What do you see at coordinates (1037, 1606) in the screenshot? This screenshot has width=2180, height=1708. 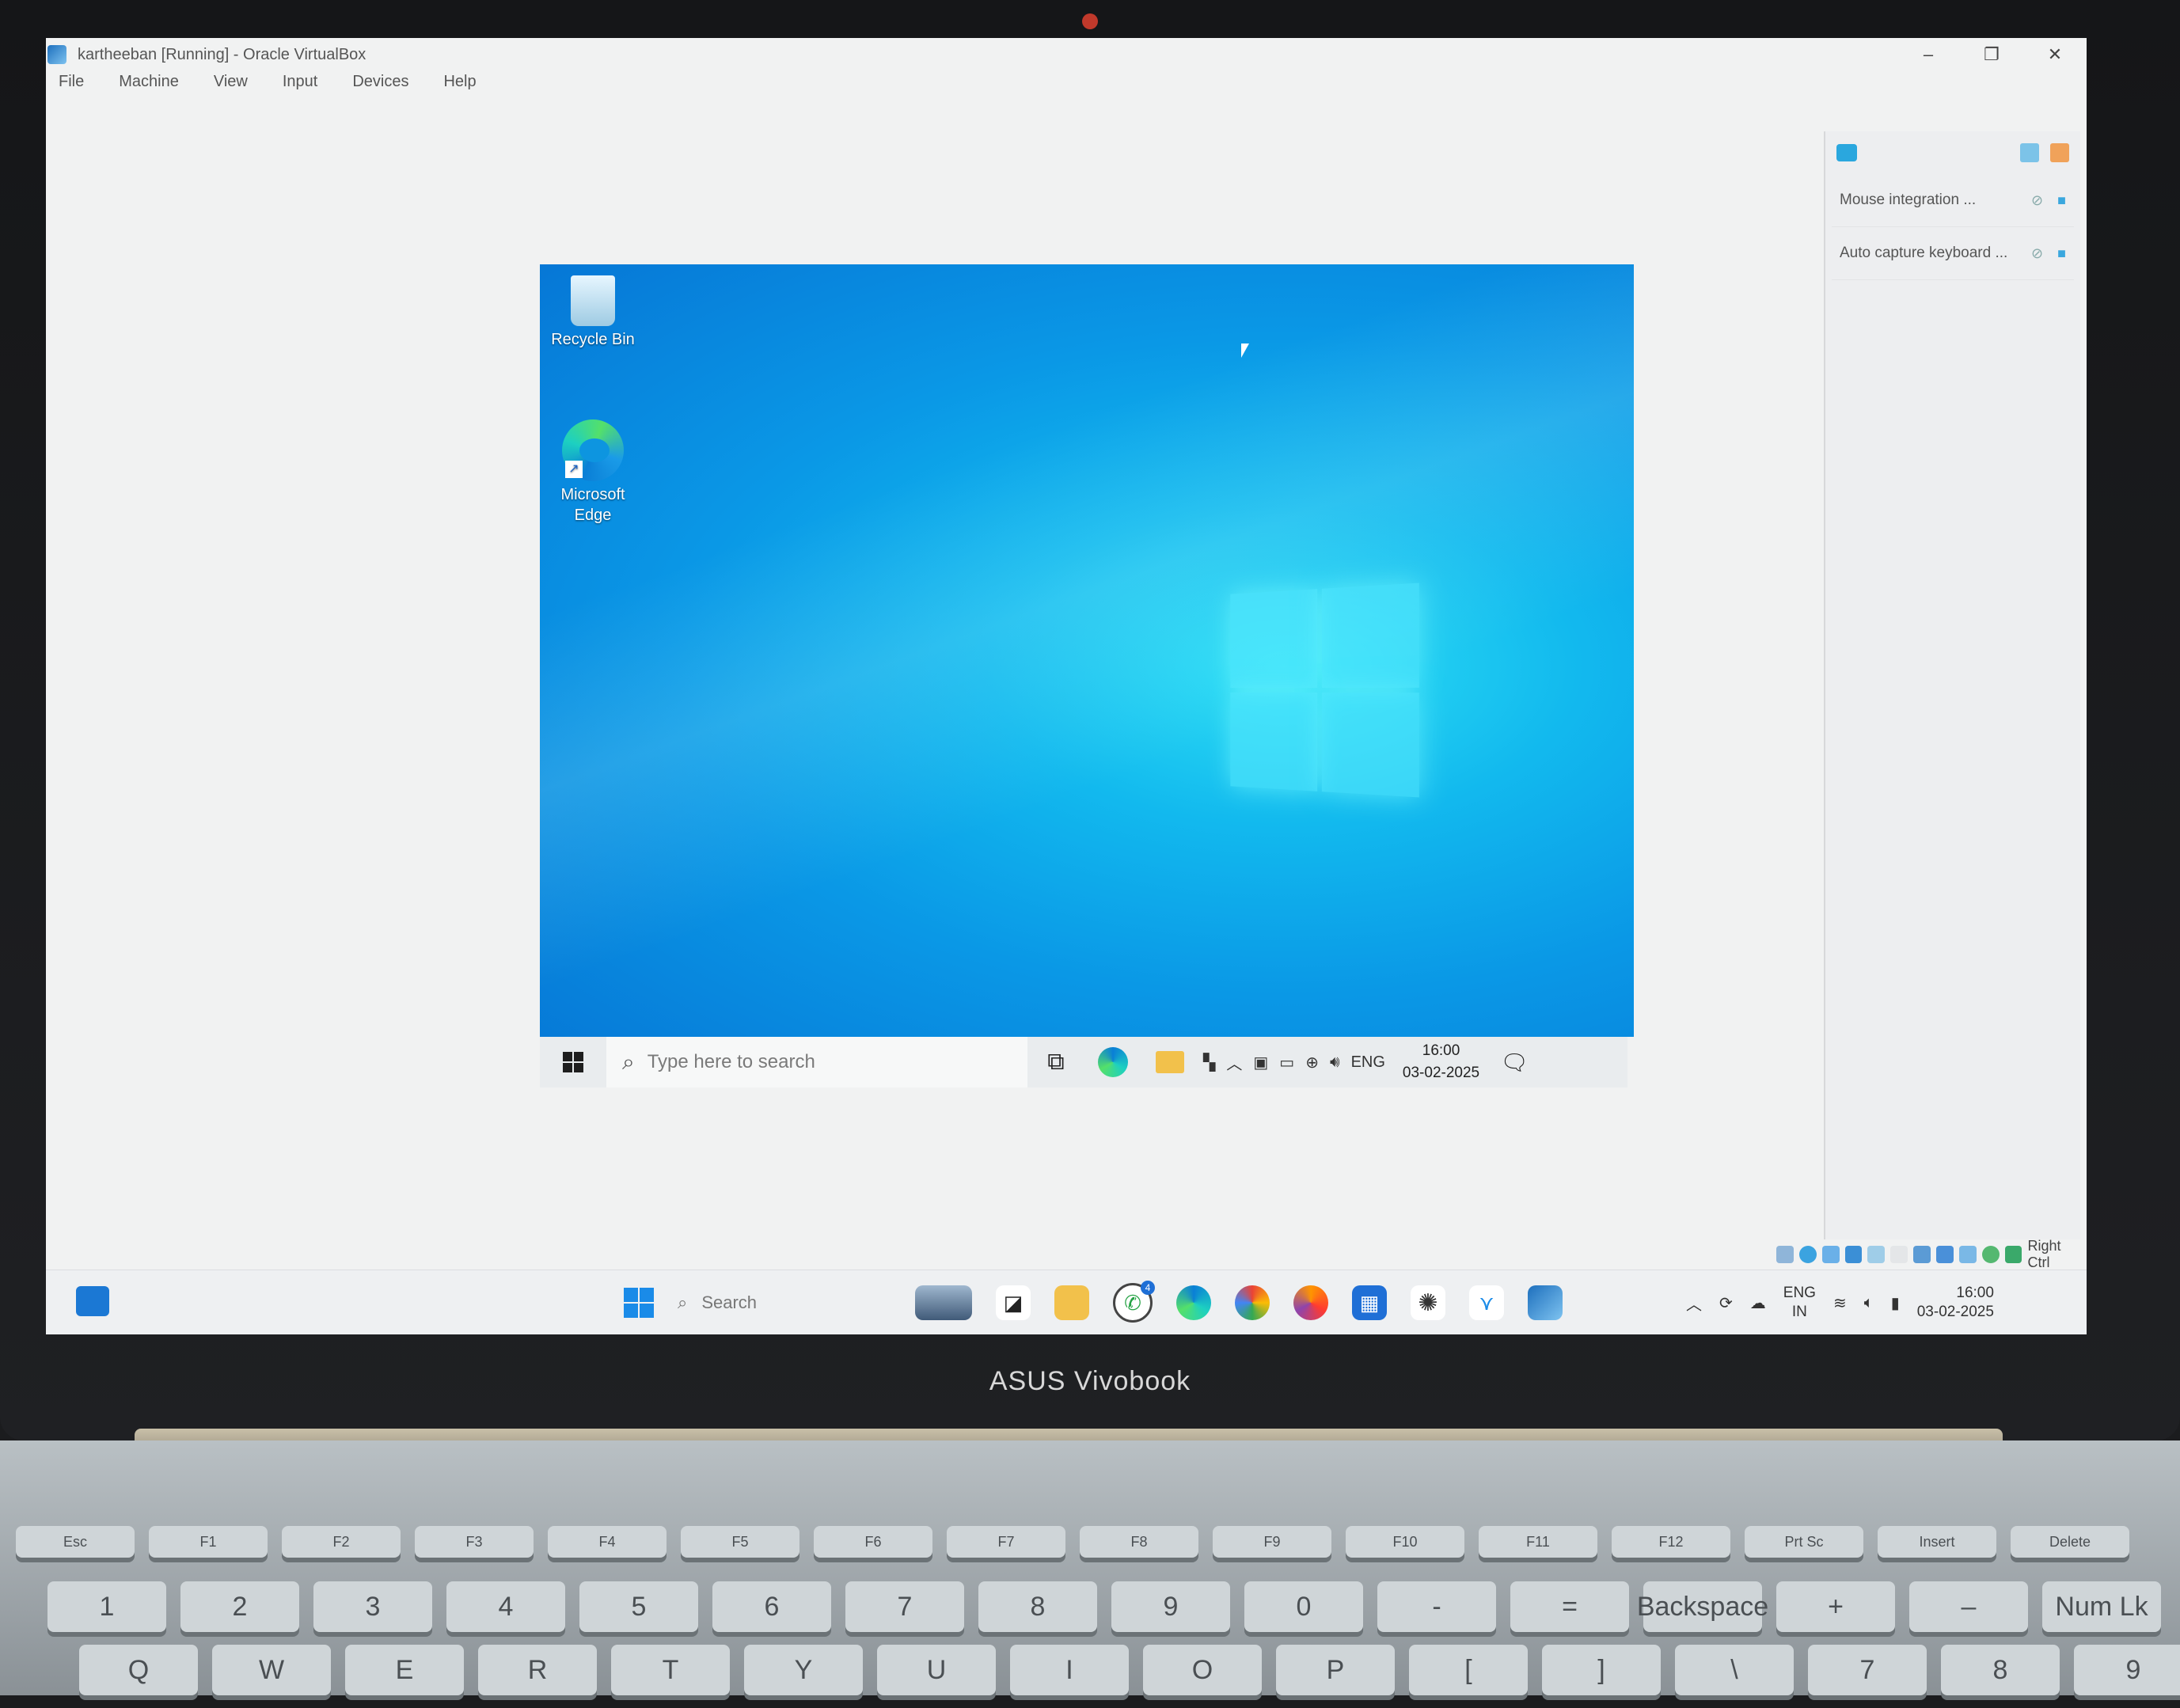 I see `key: 8` at bounding box center [1037, 1606].